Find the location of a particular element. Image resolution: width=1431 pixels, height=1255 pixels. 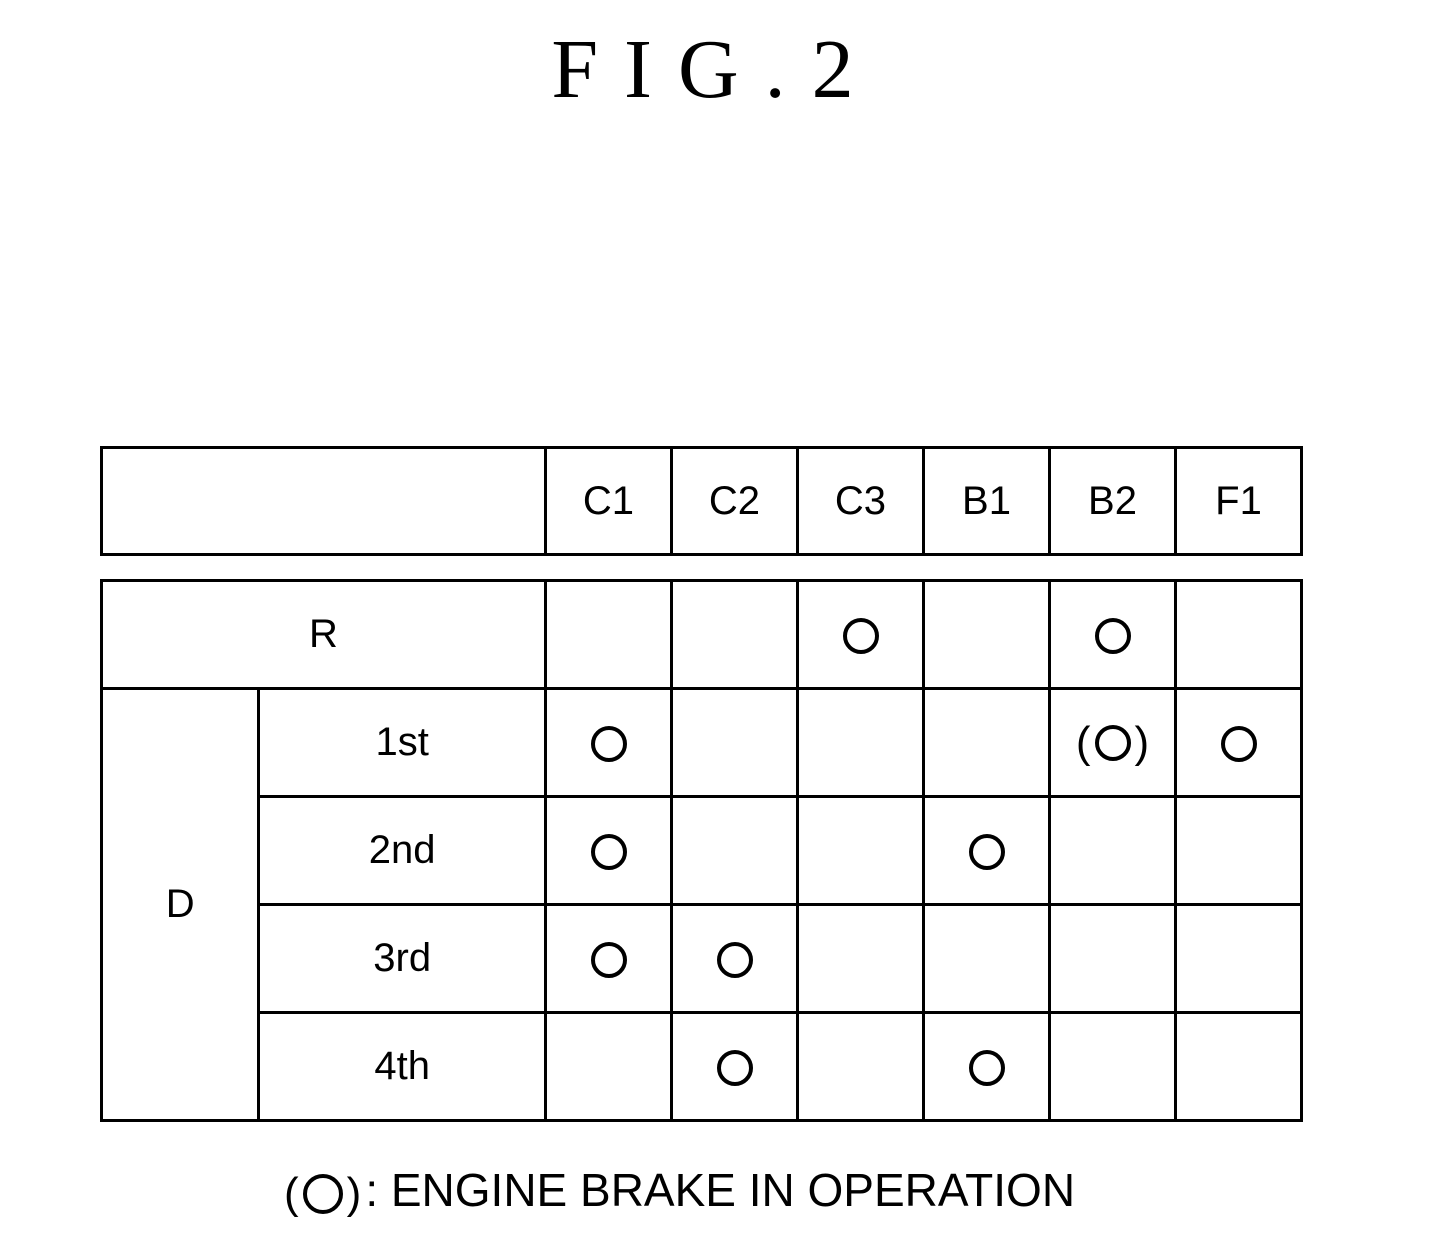

legend-symbol: () is located at coordinates (323, 1193).